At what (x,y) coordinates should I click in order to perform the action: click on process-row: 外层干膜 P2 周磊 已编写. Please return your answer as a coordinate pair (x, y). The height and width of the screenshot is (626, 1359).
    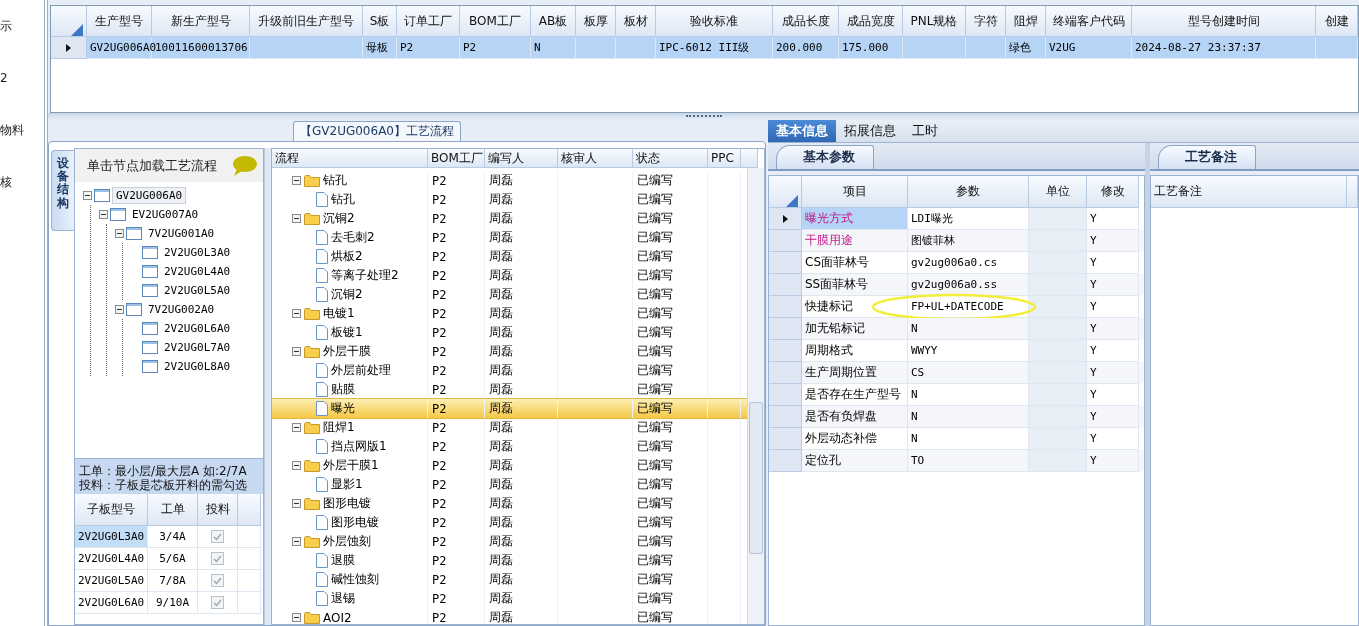
    Looking at the image, I should click on (509, 351).